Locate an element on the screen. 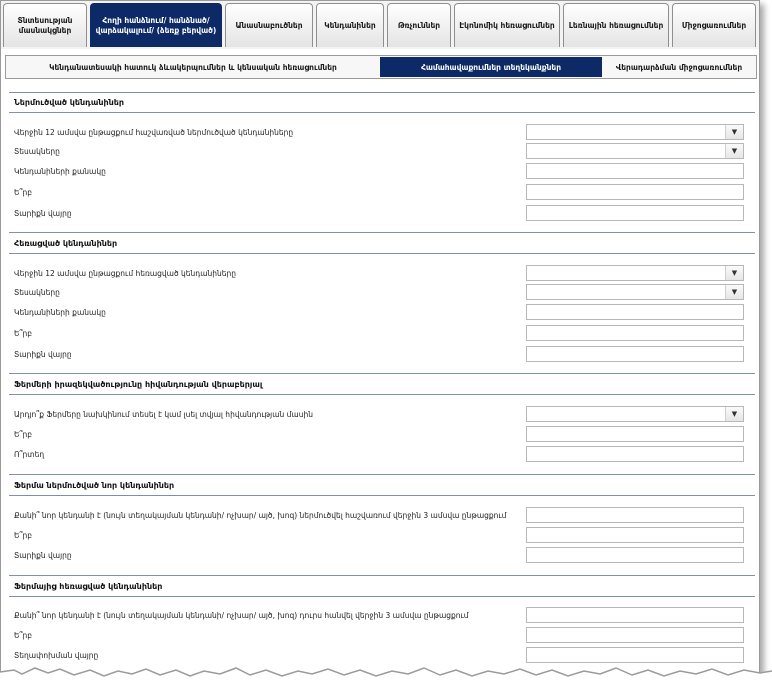  imported-origin-input is located at coordinates (635, 213).